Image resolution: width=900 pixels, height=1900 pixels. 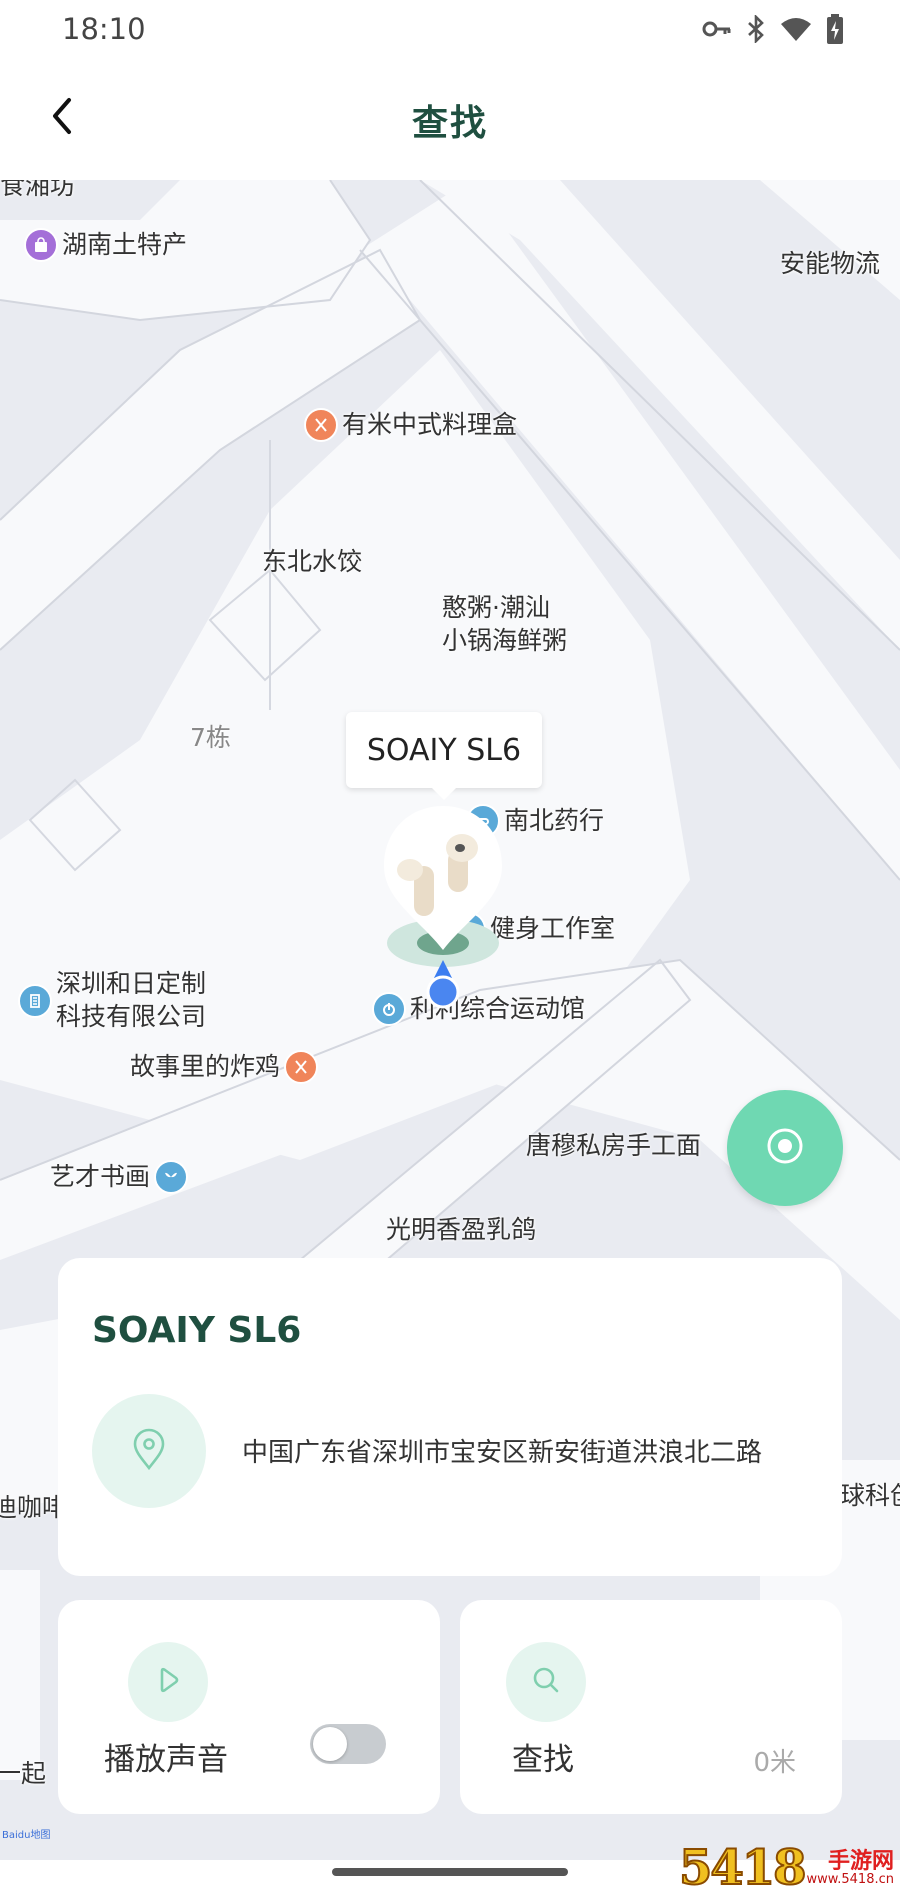 I want to click on poi-coffee: 迪咖啡, so click(x=33, y=1508).